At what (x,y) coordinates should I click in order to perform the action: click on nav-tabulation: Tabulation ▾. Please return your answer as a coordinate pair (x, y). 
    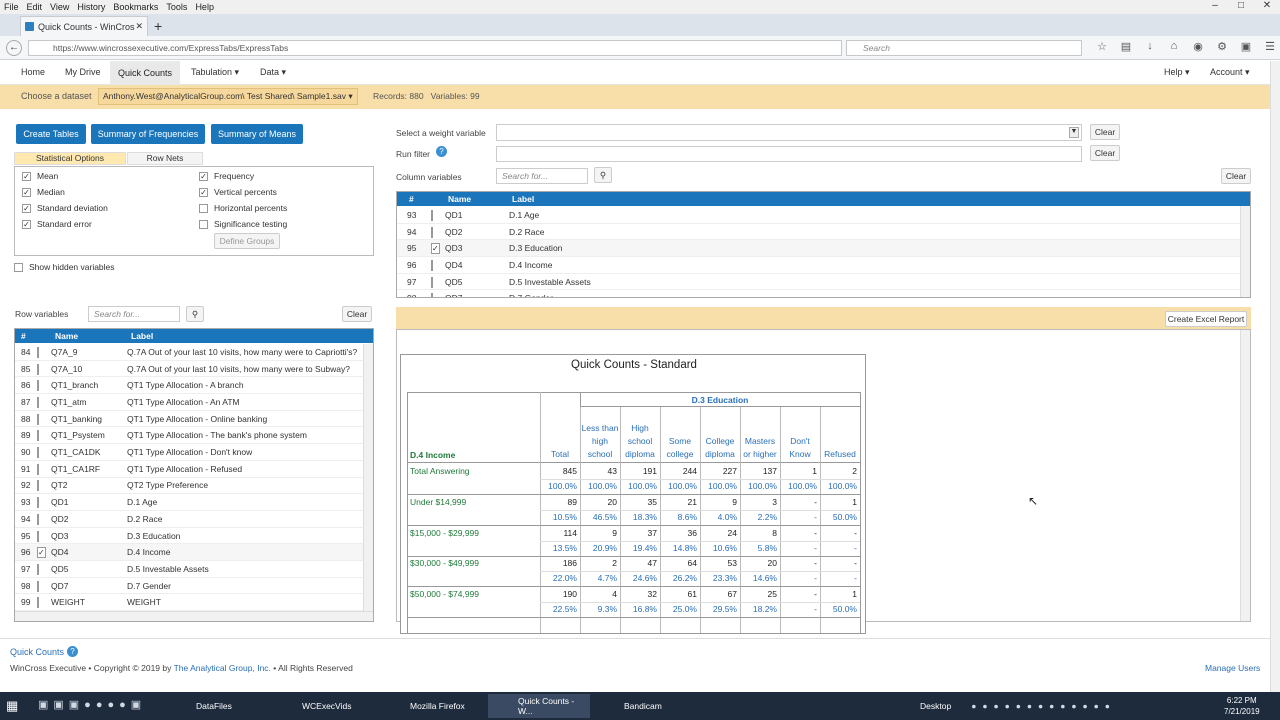
    Looking at the image, I should click on (215, 72).